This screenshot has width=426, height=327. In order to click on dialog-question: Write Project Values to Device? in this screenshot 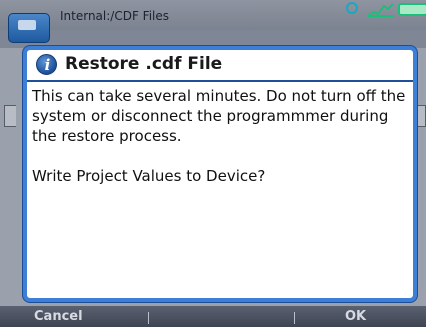, I will do `click(149, 176)`.